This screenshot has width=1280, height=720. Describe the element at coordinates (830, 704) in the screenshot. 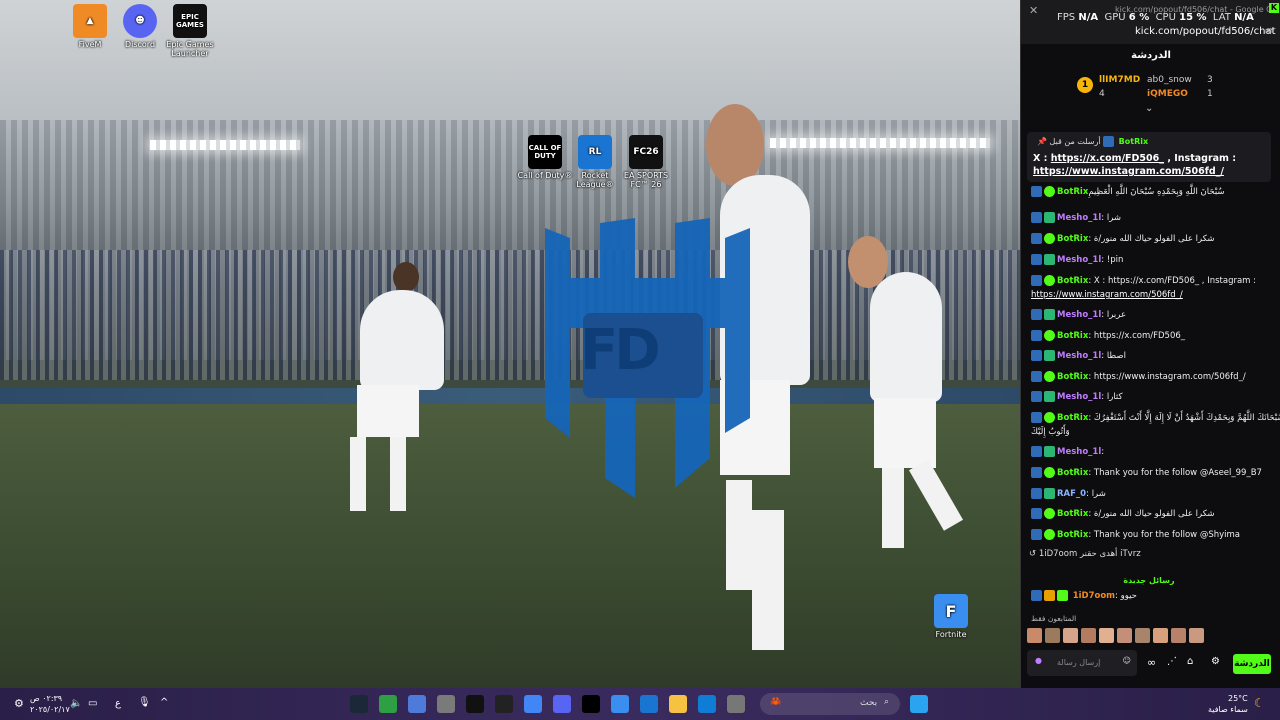

I see `taskbar-search: 🦀 بحث ⌕` at that location.